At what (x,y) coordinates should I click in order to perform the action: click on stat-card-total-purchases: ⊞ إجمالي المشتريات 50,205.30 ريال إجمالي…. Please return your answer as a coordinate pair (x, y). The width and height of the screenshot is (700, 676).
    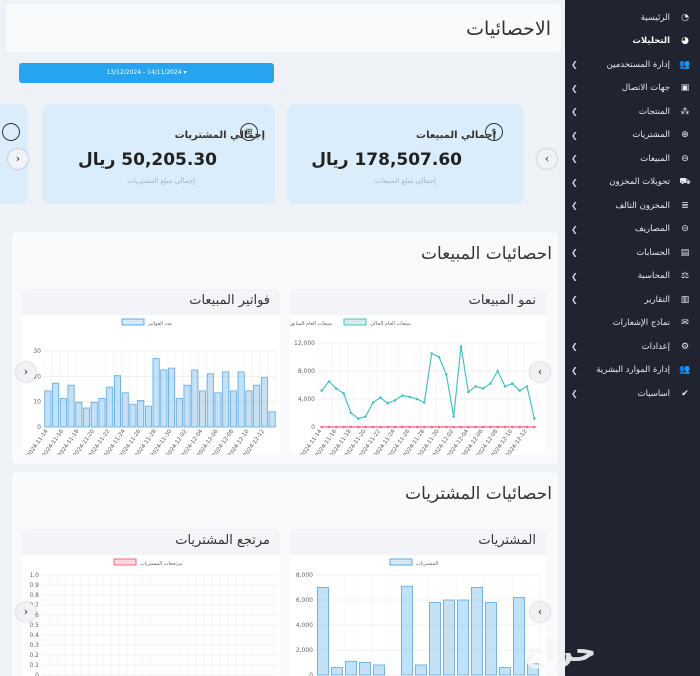
    Looking at the image, I should click on (158, 154).